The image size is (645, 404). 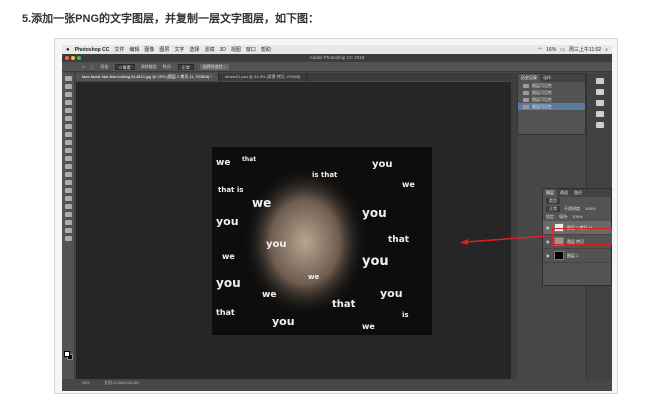 What do you see at coordinates (599, 92) in the screenshot?
I see `swatches-panel-icon` at bounding box center [599, 92].